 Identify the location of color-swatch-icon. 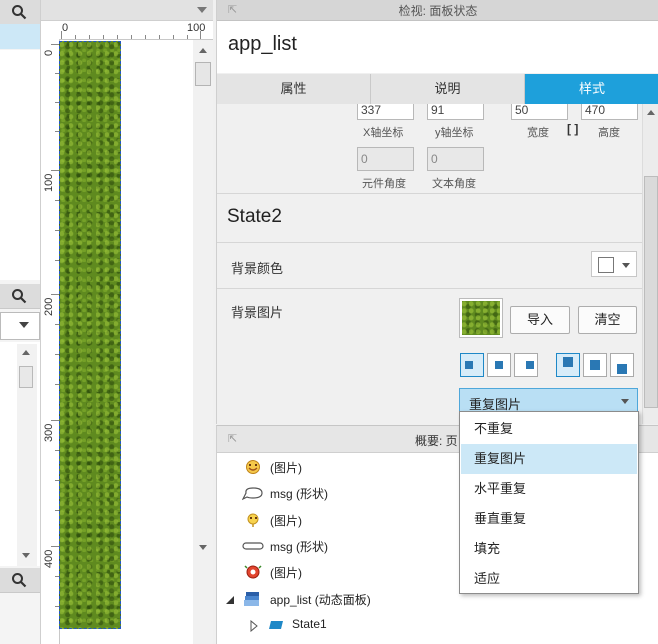
(606, 265).